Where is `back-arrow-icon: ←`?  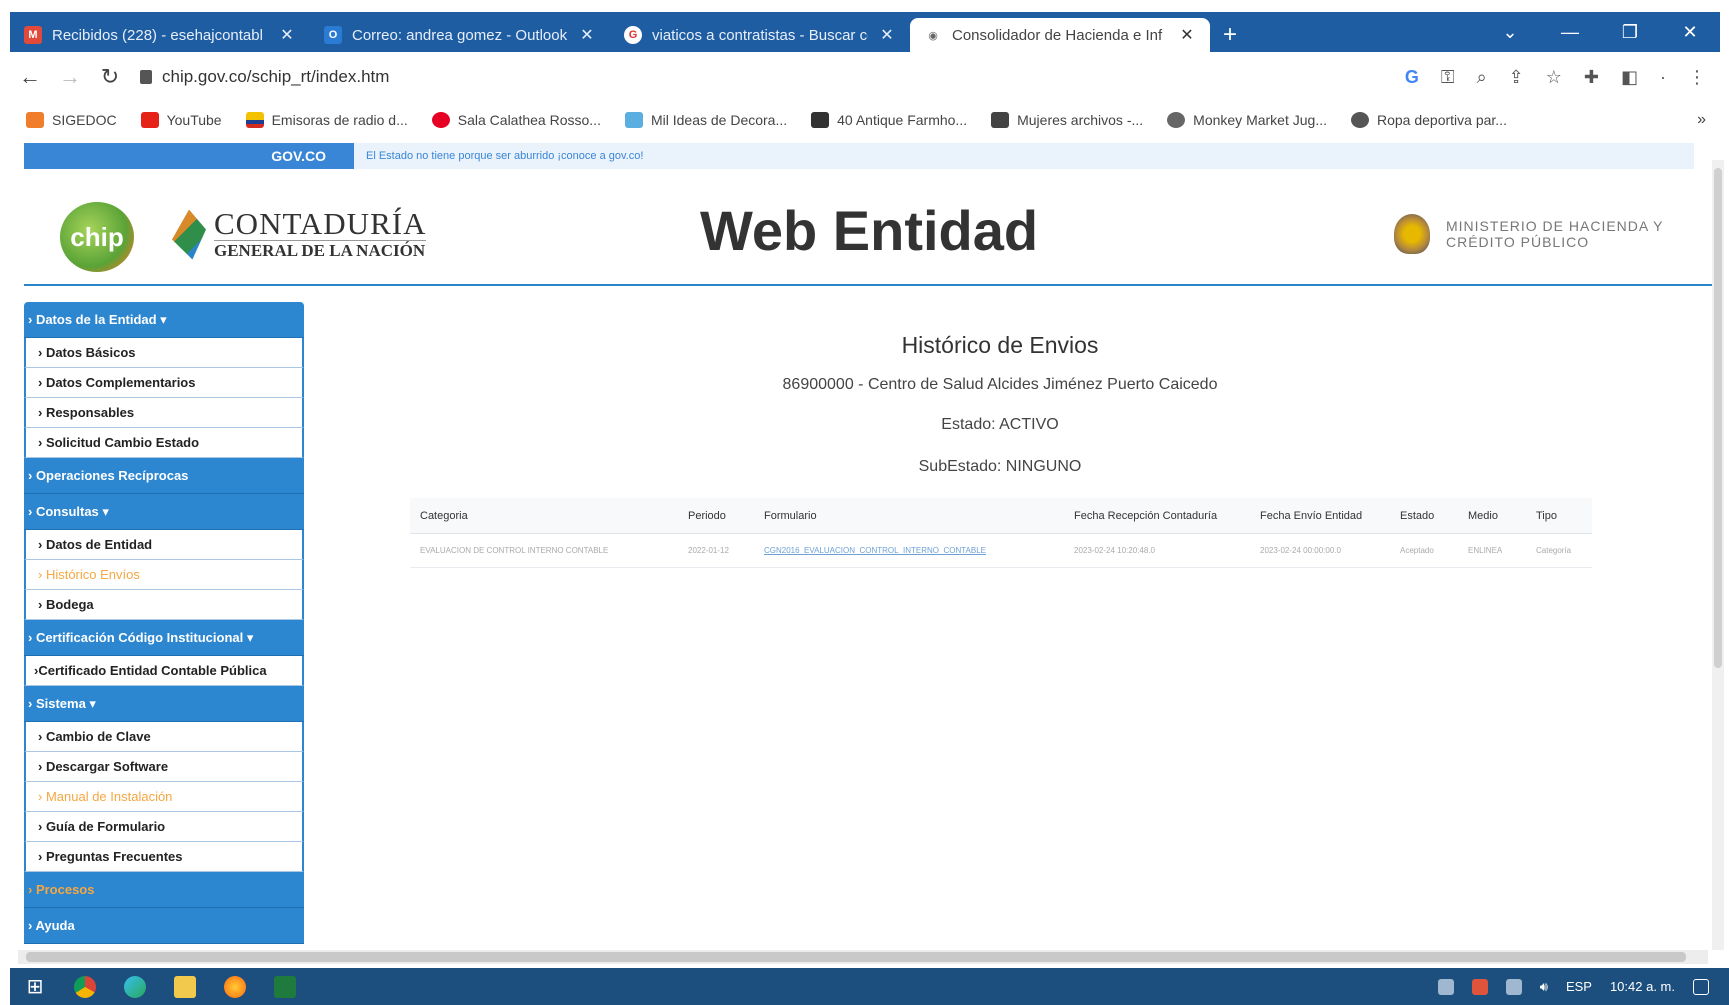 back-arrow-icon: ← is located at coordinates (30, 77).